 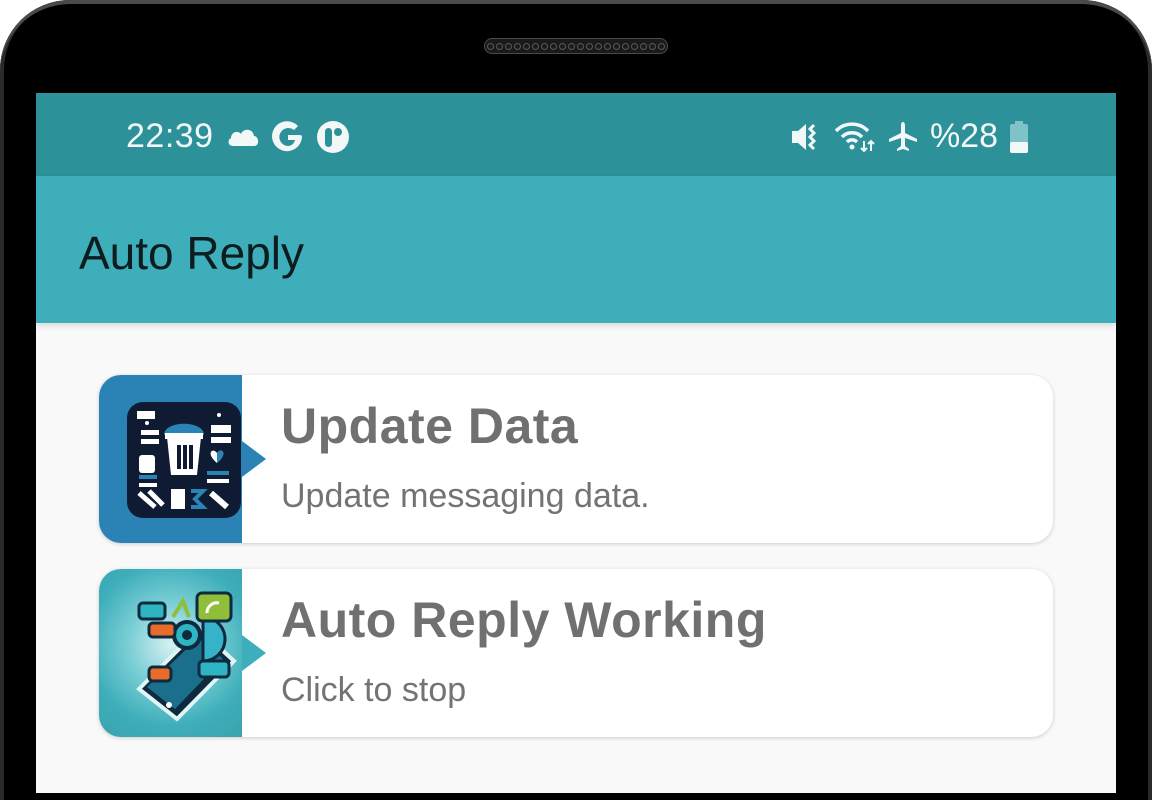 What do you see at coordinates (287, 136) in the screenshot?
I see `google-icon` at bounding box center [287, 136].